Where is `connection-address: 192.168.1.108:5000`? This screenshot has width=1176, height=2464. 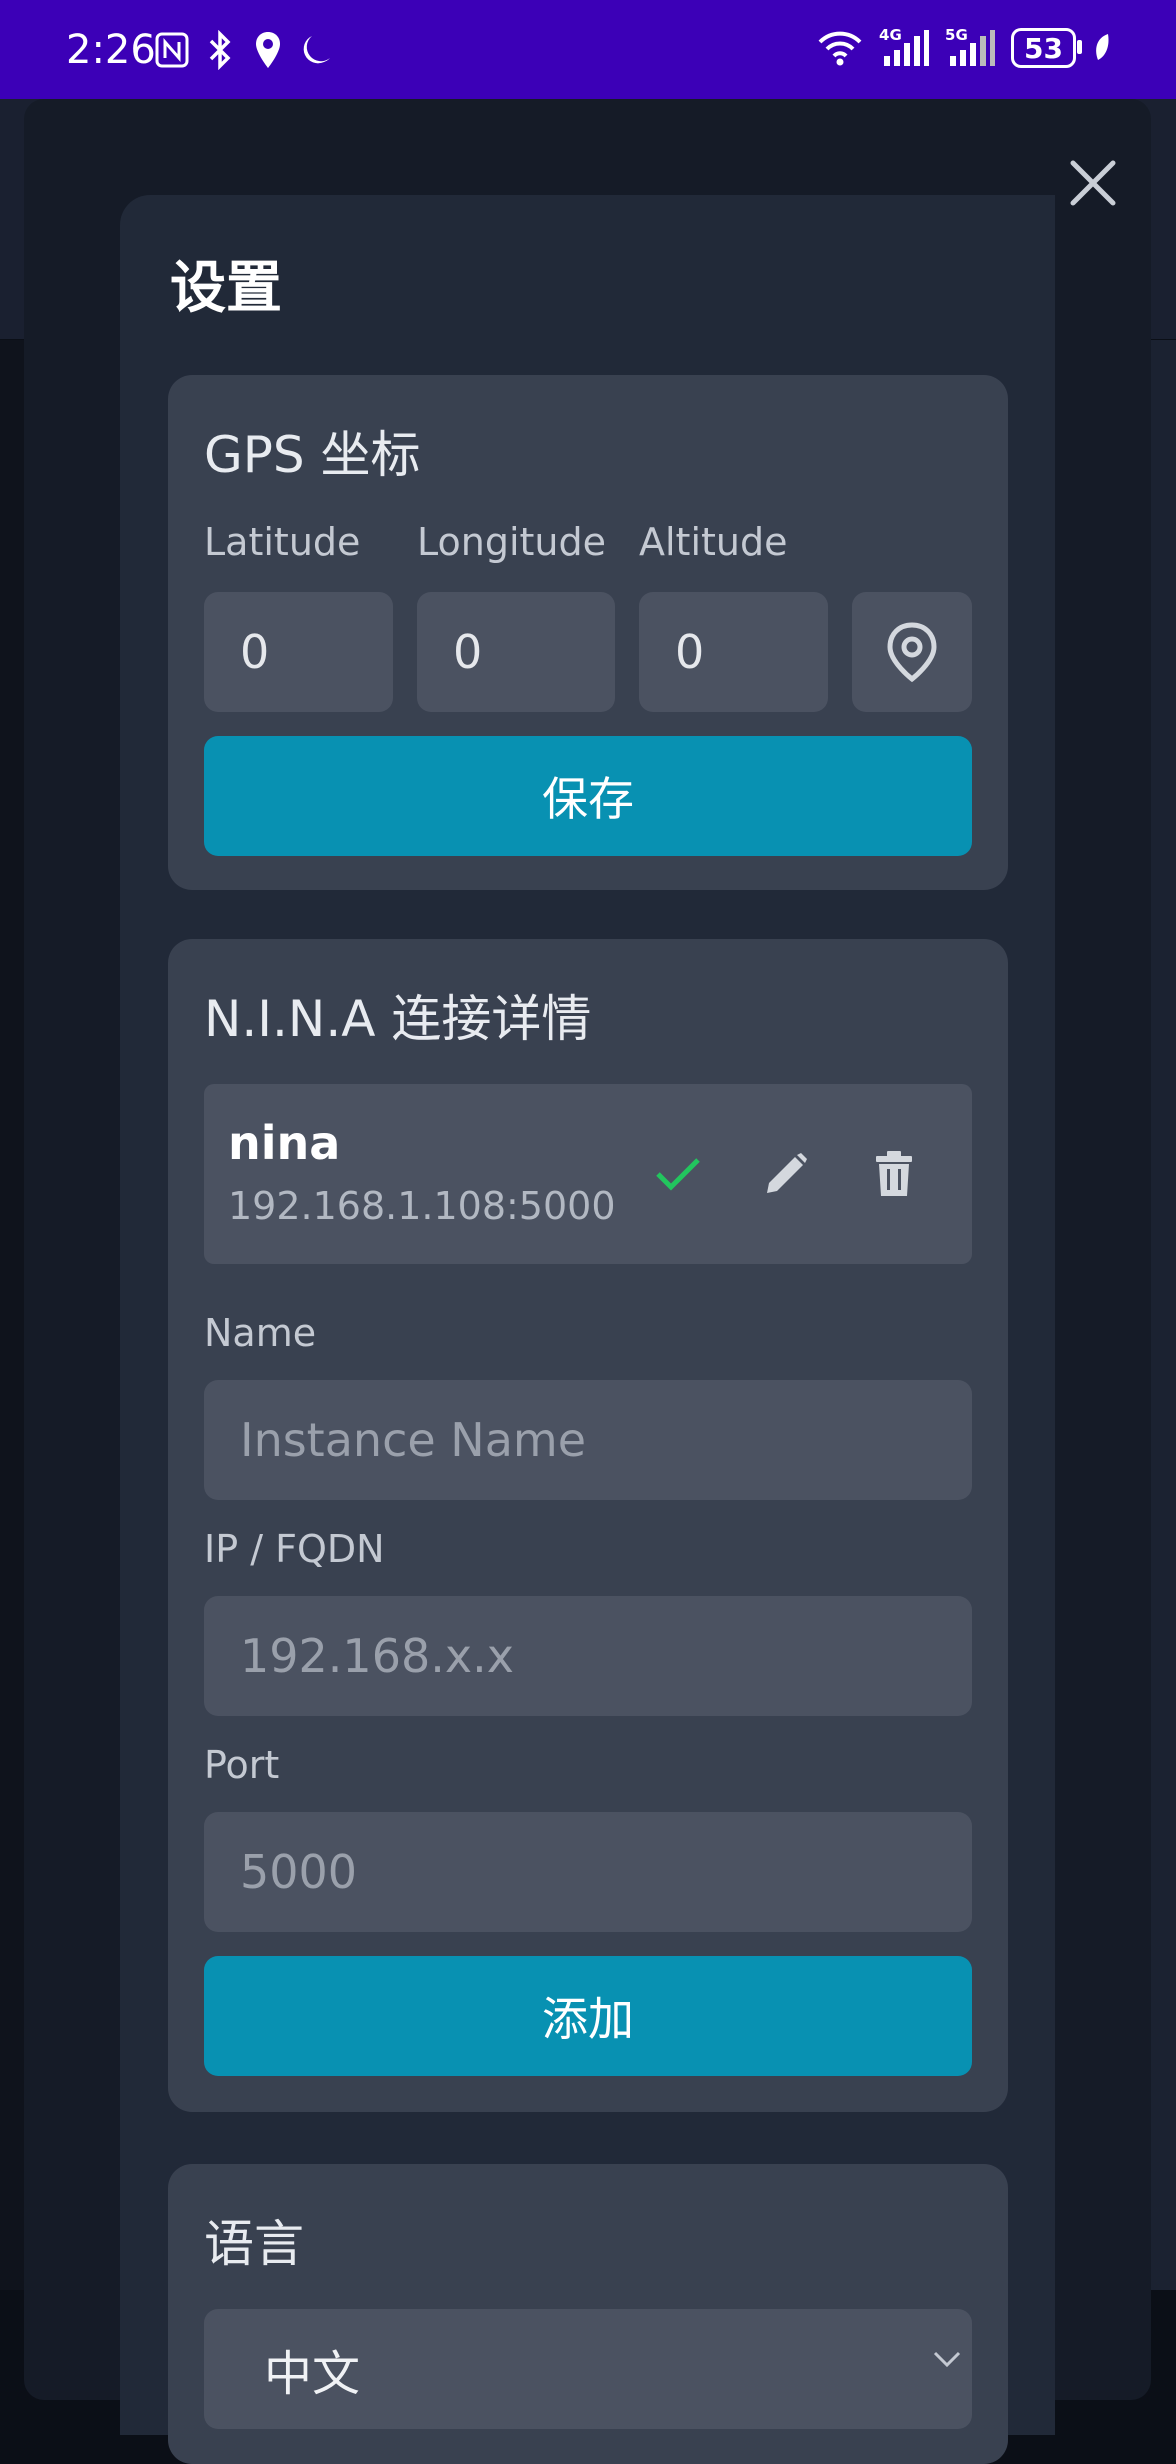 connection-address: 192.168.1.108:5000 is located at coordinates (422, 1206).